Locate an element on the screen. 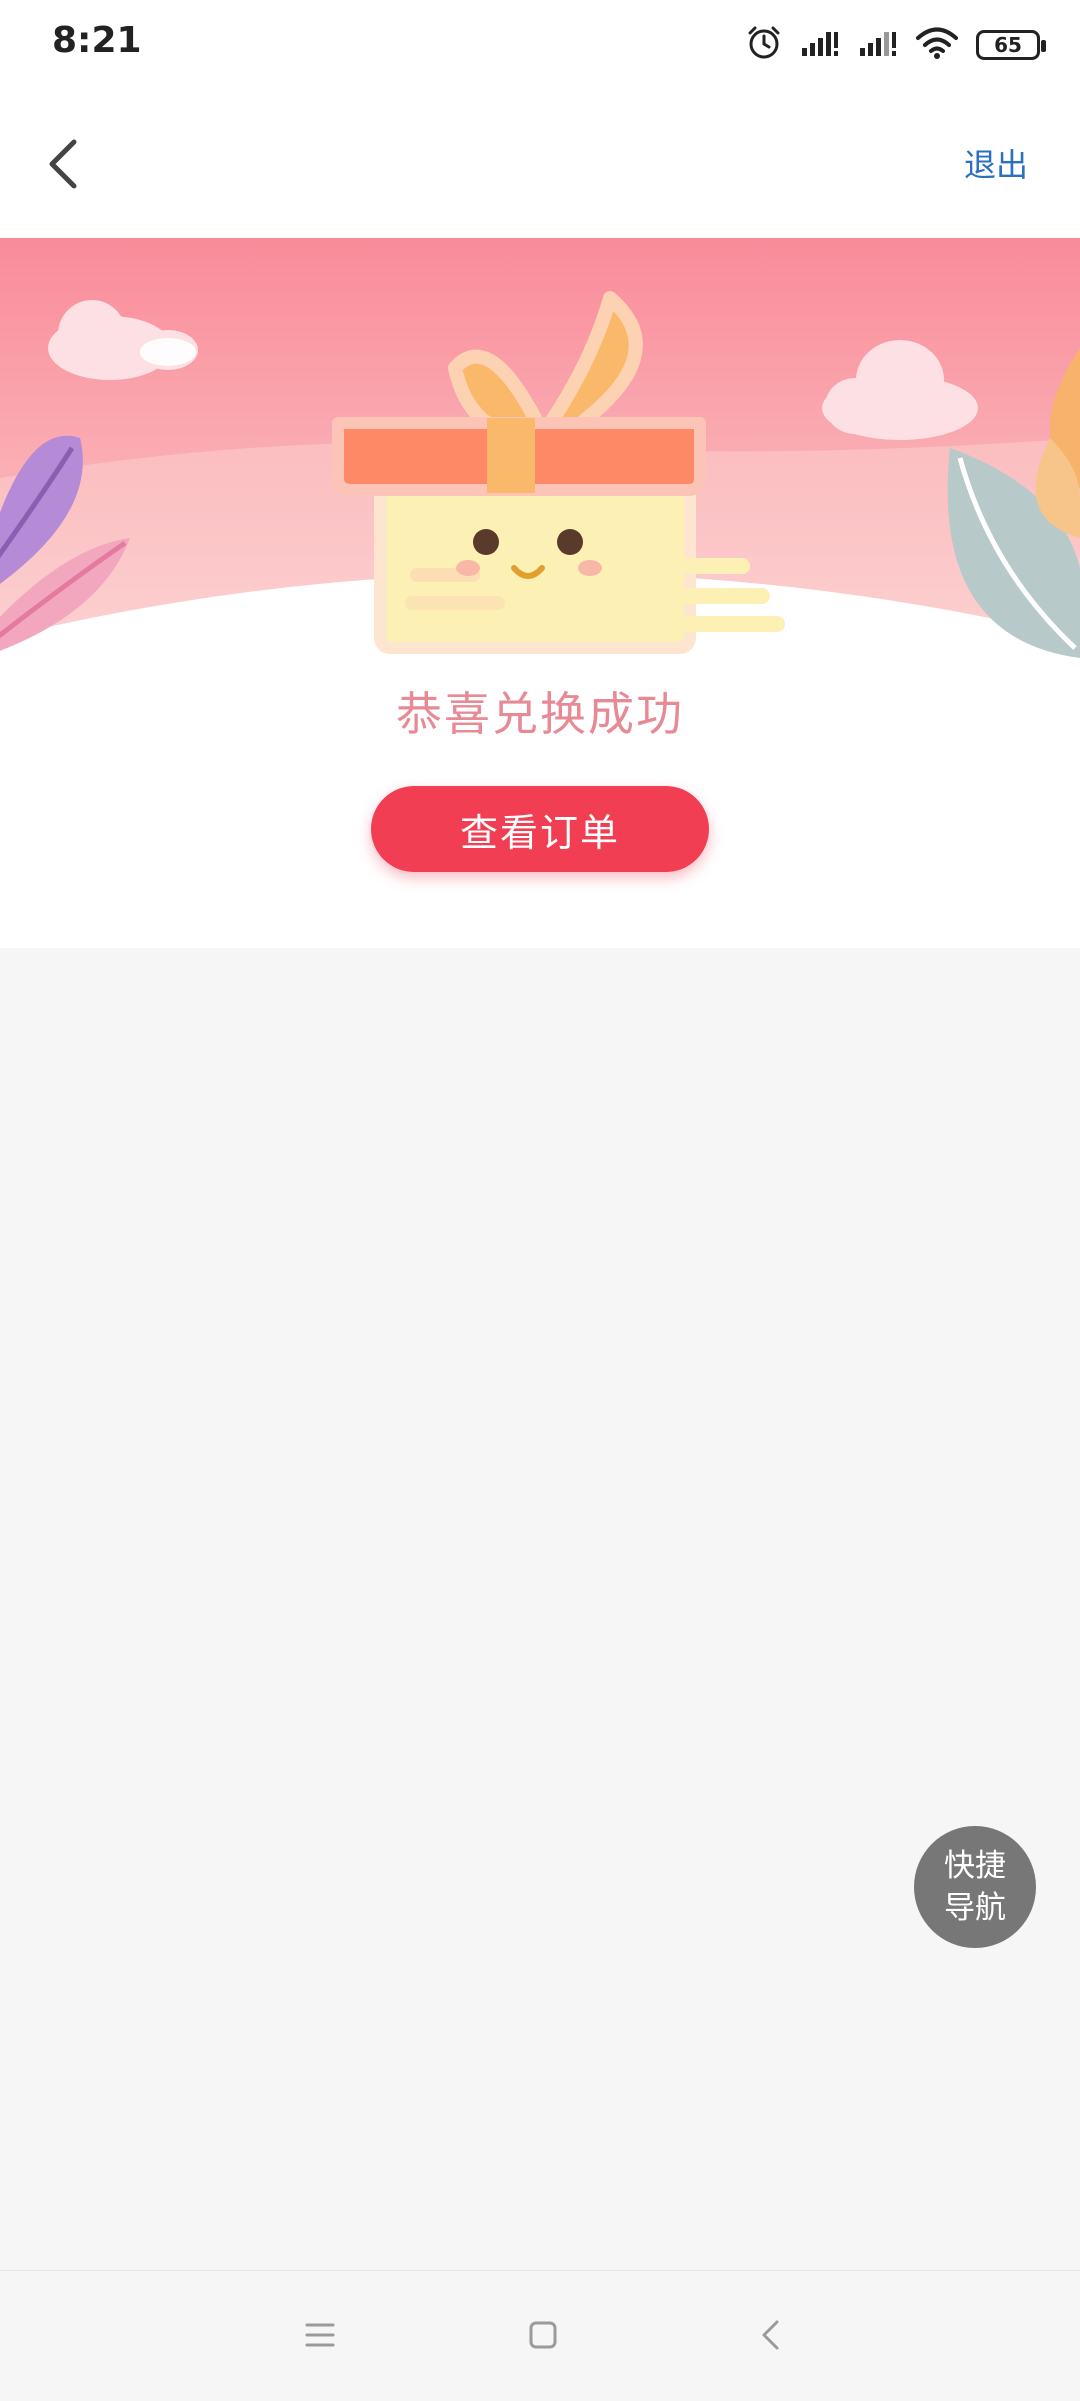 The image size is (1080, 2401). exit-button: 退出 is located at coordinates (996, 163).